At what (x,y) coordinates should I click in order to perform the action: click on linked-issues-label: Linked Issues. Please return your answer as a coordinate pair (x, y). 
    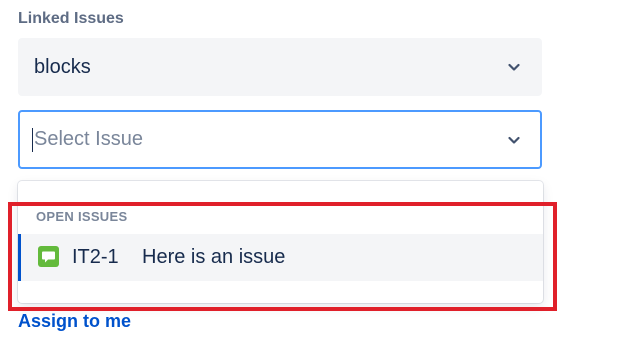
    Looking at the image, I should click on (71, 18).